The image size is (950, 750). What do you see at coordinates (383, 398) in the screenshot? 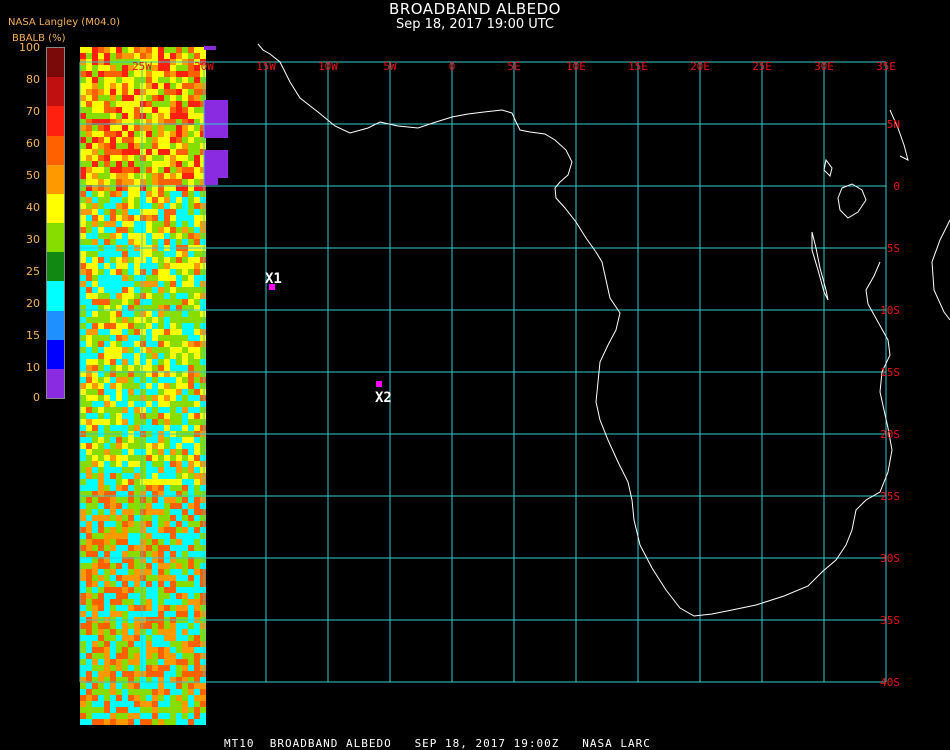
I see `marker-label: X2` at bounding box center [383, 398].